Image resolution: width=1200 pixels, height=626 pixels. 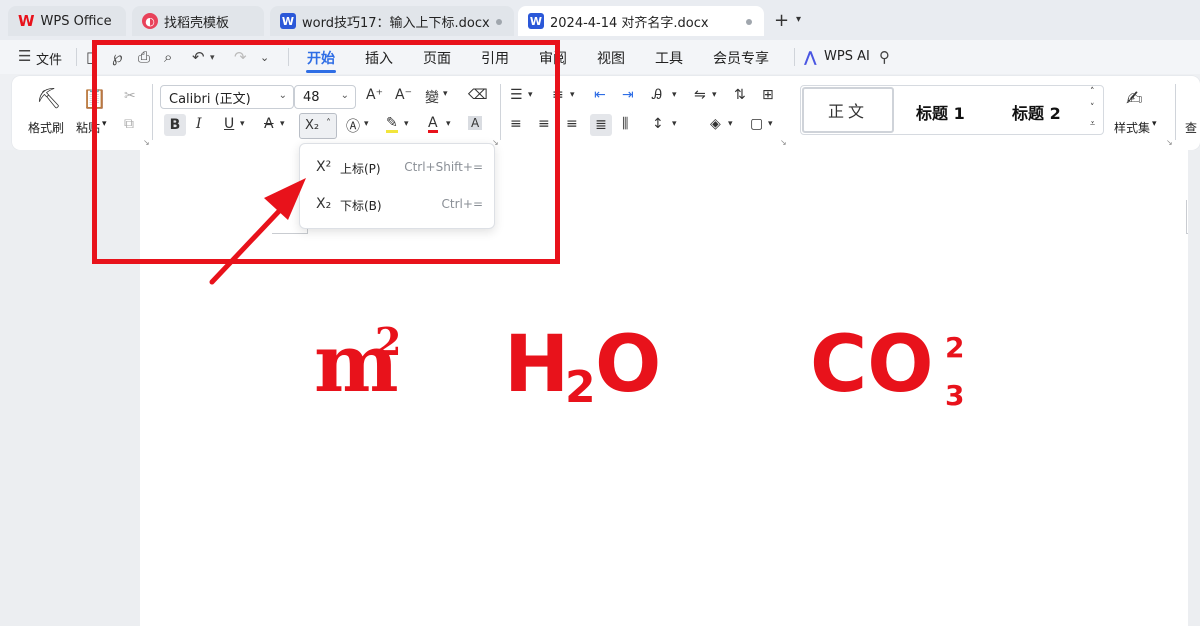 I want to click on increase-indent-icon: ⇥, so click(x=628, y=95).